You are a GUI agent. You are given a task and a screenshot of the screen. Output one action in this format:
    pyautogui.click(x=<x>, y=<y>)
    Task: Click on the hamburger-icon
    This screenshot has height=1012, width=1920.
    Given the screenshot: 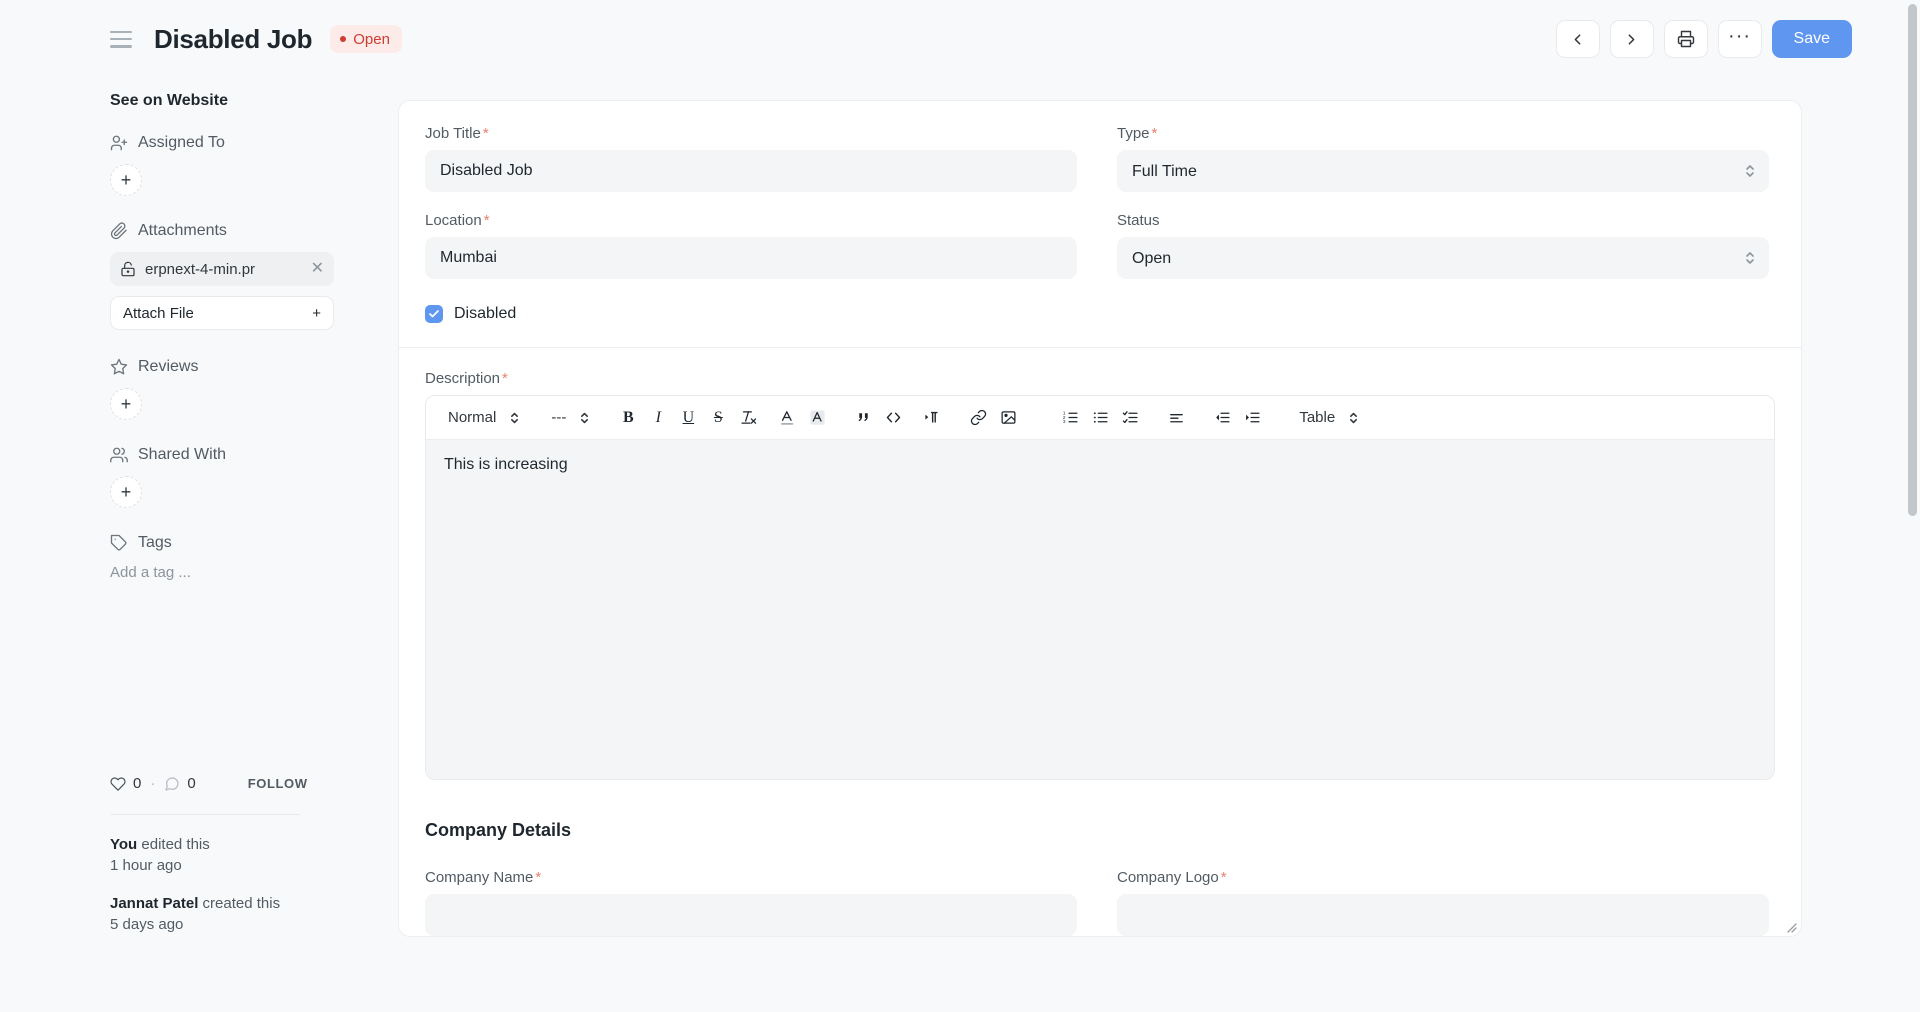 What is the action you would take?
    pyautogui.click(x=121, y=39)
    